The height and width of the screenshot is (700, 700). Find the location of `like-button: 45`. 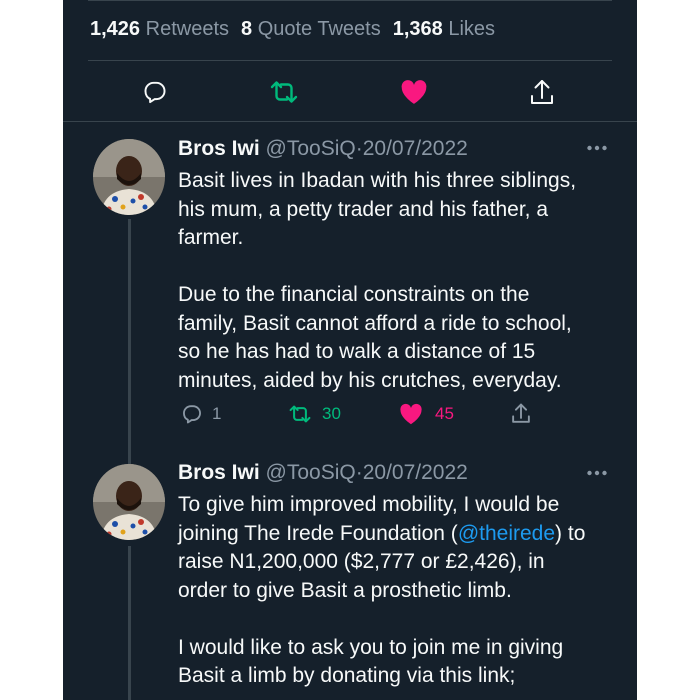

like-button: 45 is located at coordinates (426, 414).